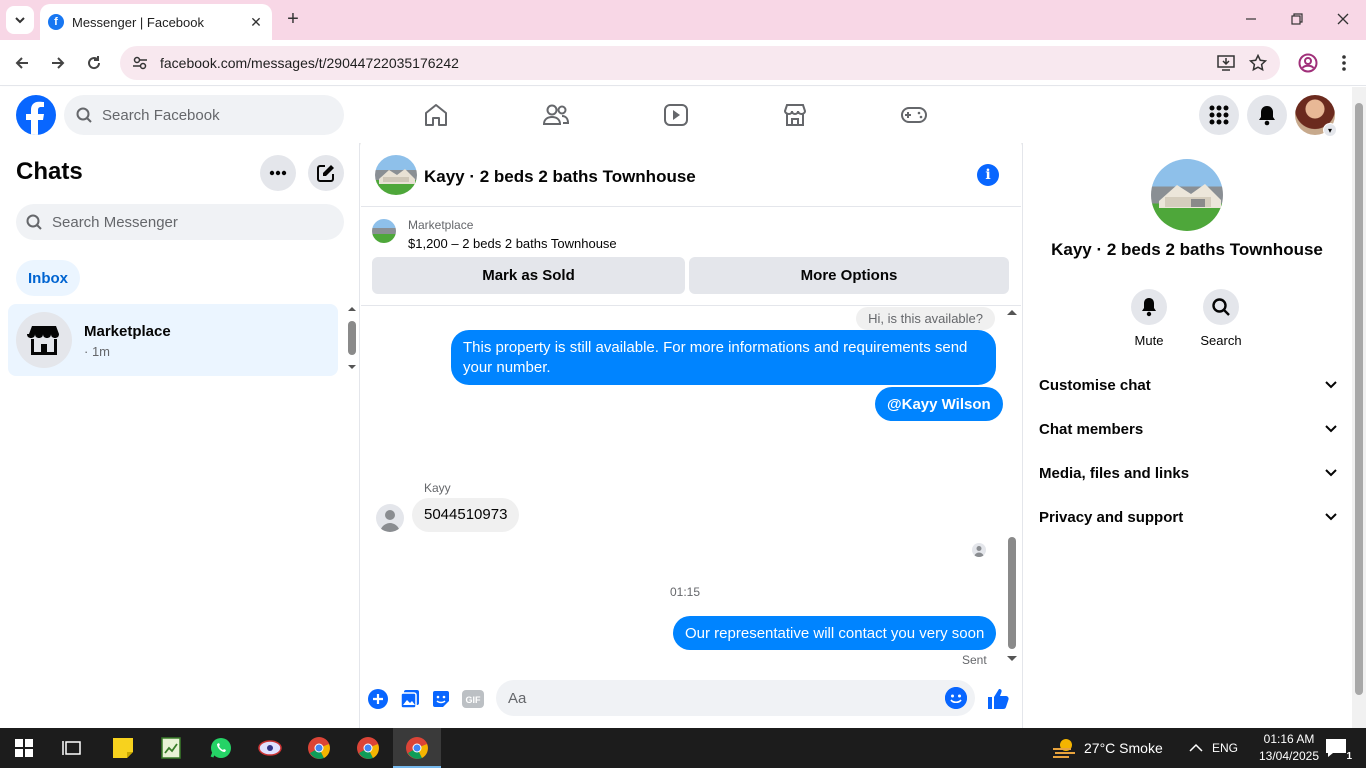  What do you see at coordinates (466, 515) in the screenshot?
I see `message-bubble-incoming: 5044510973` at bounding box center [466, 515].